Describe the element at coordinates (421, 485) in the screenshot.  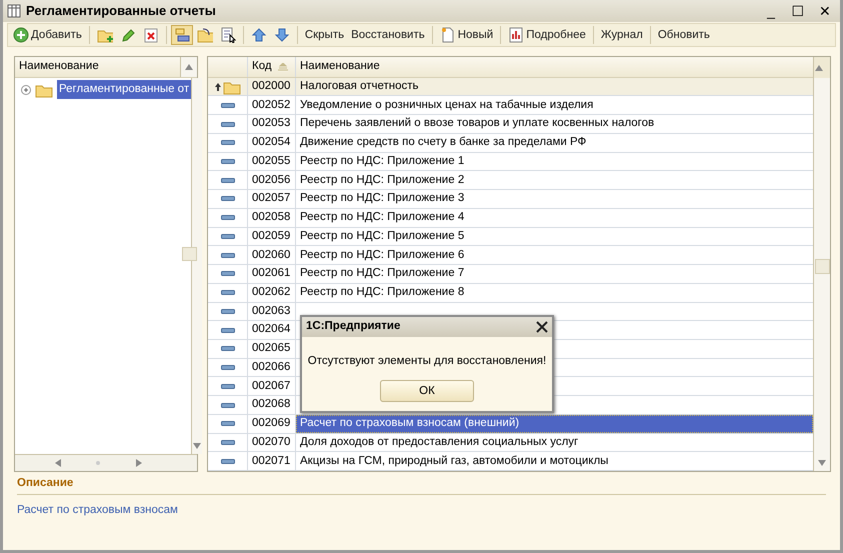
I see `section-heading: Описание` at that location.